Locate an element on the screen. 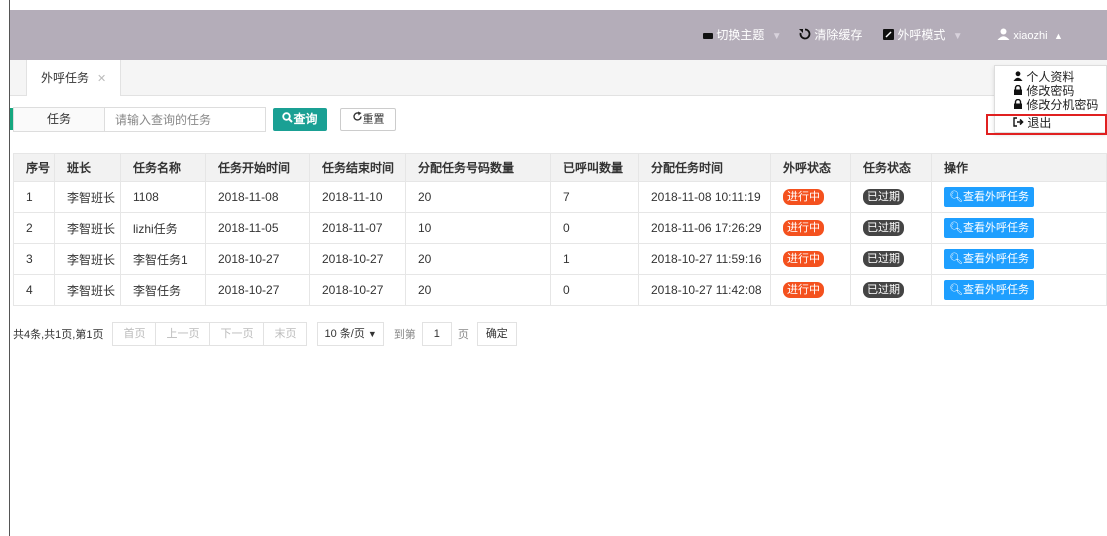 The height and width of the screenshot is (536, 1107). query-button: 查询 is located at coordinates (300, 119).